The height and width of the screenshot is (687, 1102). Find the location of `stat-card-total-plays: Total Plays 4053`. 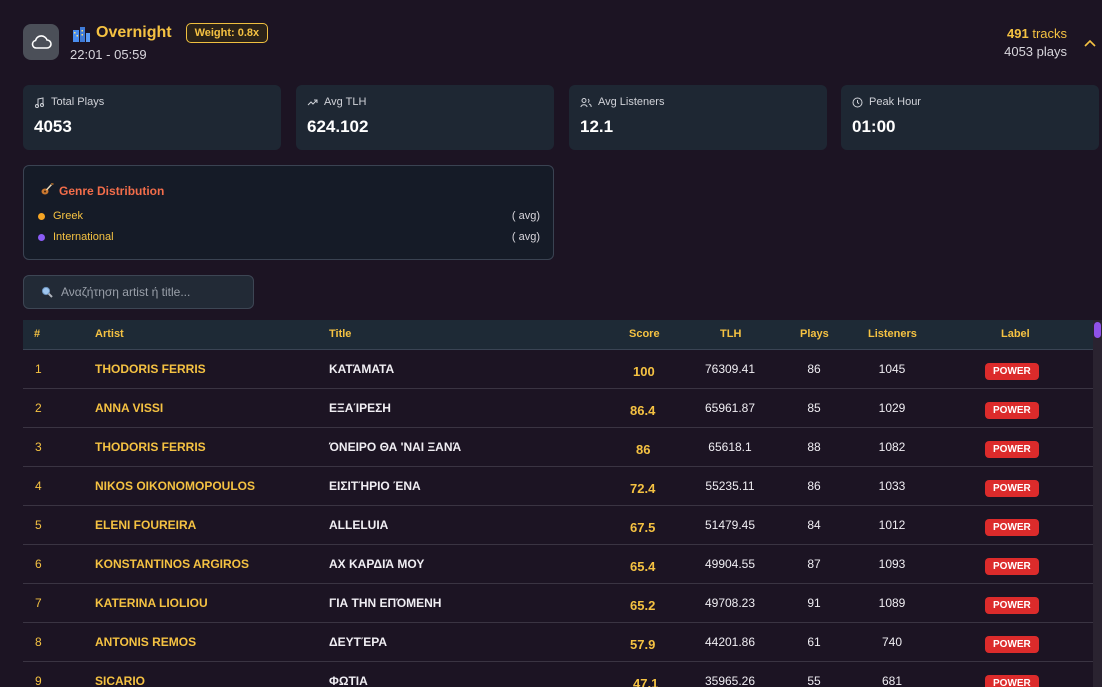

stat-card-total-plays: Total Plays 4053 is located at coordinates (152, 117).